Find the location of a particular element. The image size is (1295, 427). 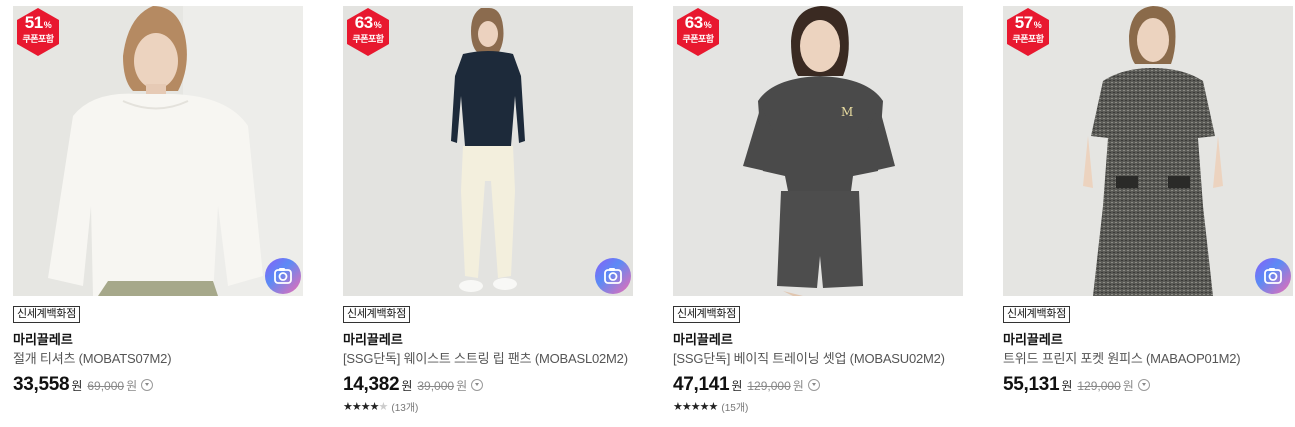

discount-percent: 51 is located at coordinates (33, 22).